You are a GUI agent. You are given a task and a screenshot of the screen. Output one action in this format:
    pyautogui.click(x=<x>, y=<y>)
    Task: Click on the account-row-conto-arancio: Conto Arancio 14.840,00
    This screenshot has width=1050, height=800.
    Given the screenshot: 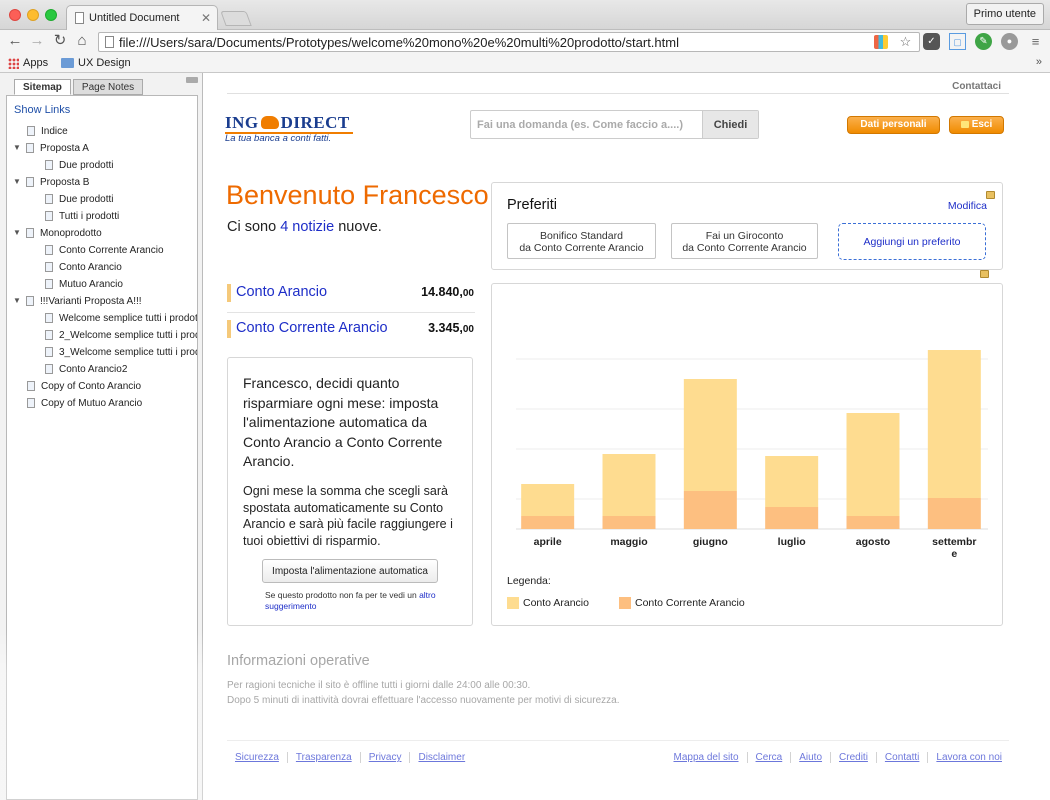 What is the action you would take?
    pyautogui.click(x=350, y=293)
    